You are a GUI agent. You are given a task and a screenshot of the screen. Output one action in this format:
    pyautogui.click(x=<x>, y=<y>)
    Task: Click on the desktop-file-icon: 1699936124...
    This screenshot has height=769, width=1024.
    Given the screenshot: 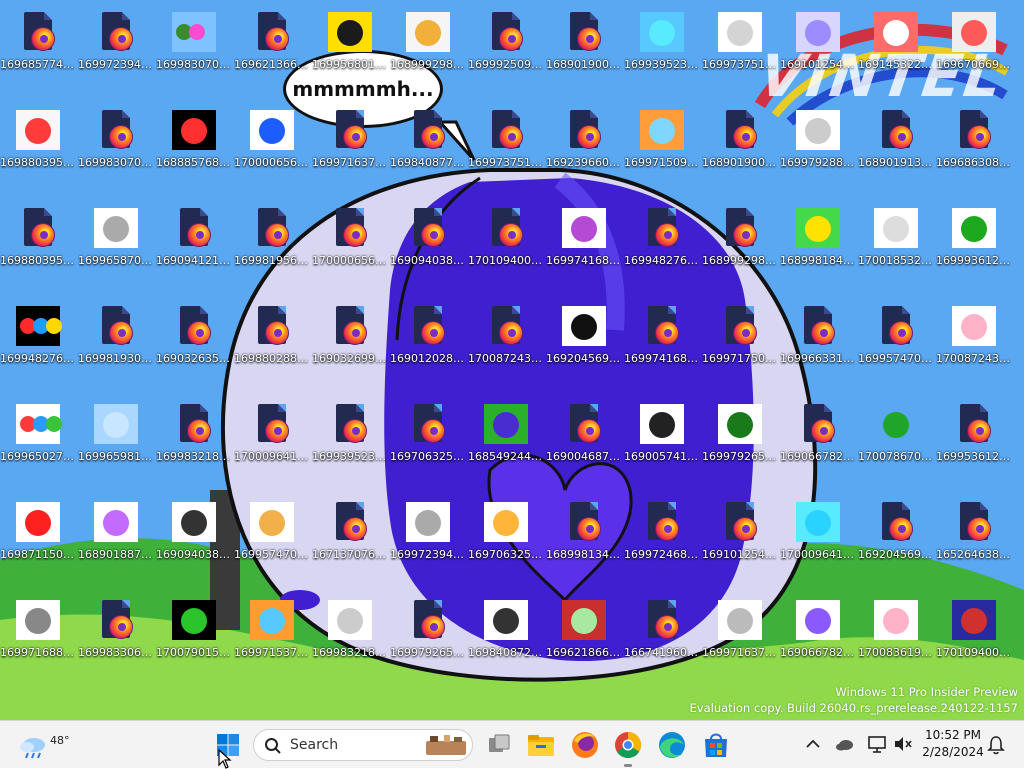 What is the action you would take?
    pyautogui.click(x=974, y=240)
    